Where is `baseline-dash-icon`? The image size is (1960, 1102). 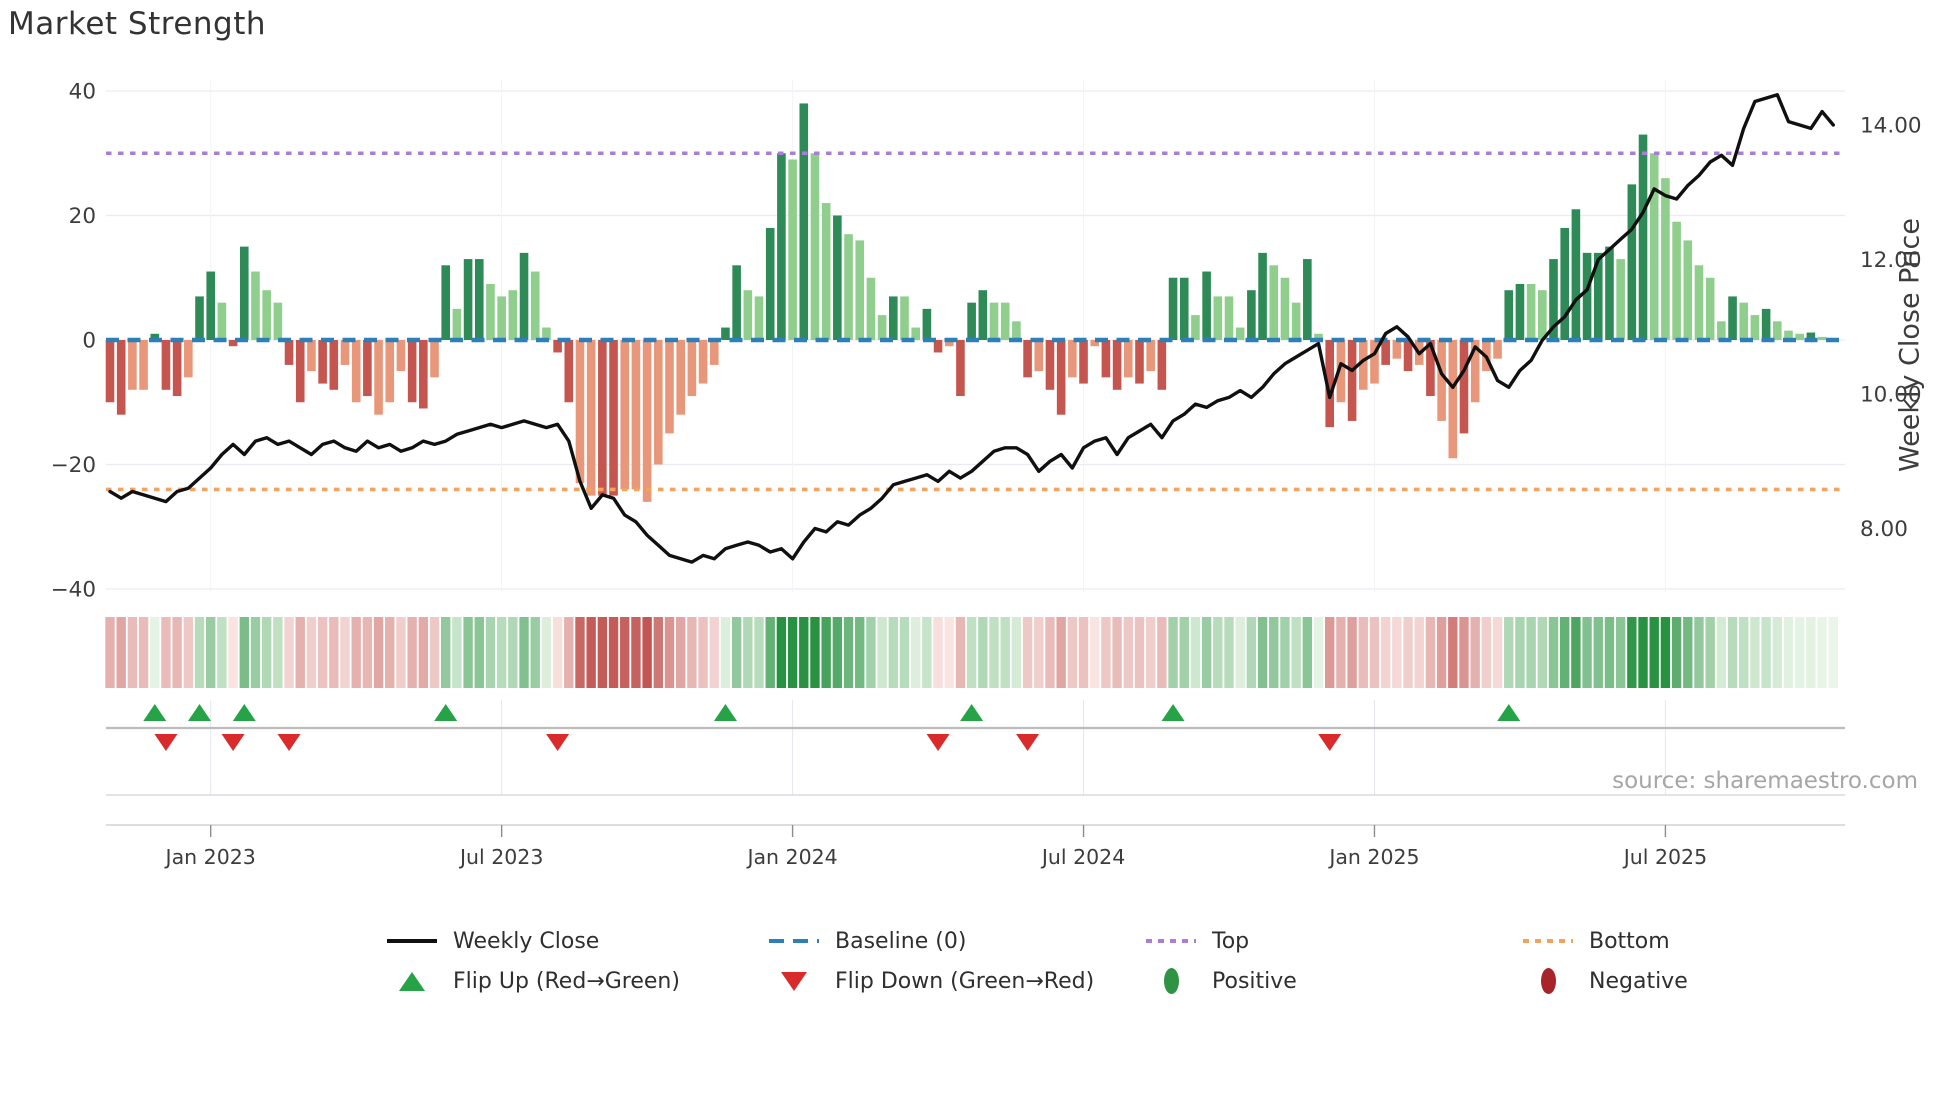
baseline-dash-icon is located at coordinates (794, 941).